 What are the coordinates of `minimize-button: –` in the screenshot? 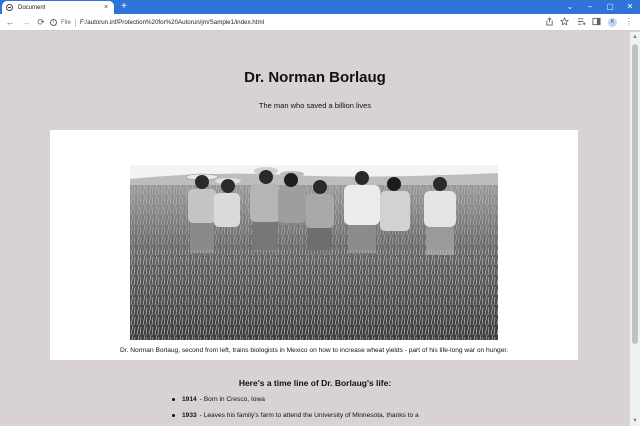 It's located at (590, 7).